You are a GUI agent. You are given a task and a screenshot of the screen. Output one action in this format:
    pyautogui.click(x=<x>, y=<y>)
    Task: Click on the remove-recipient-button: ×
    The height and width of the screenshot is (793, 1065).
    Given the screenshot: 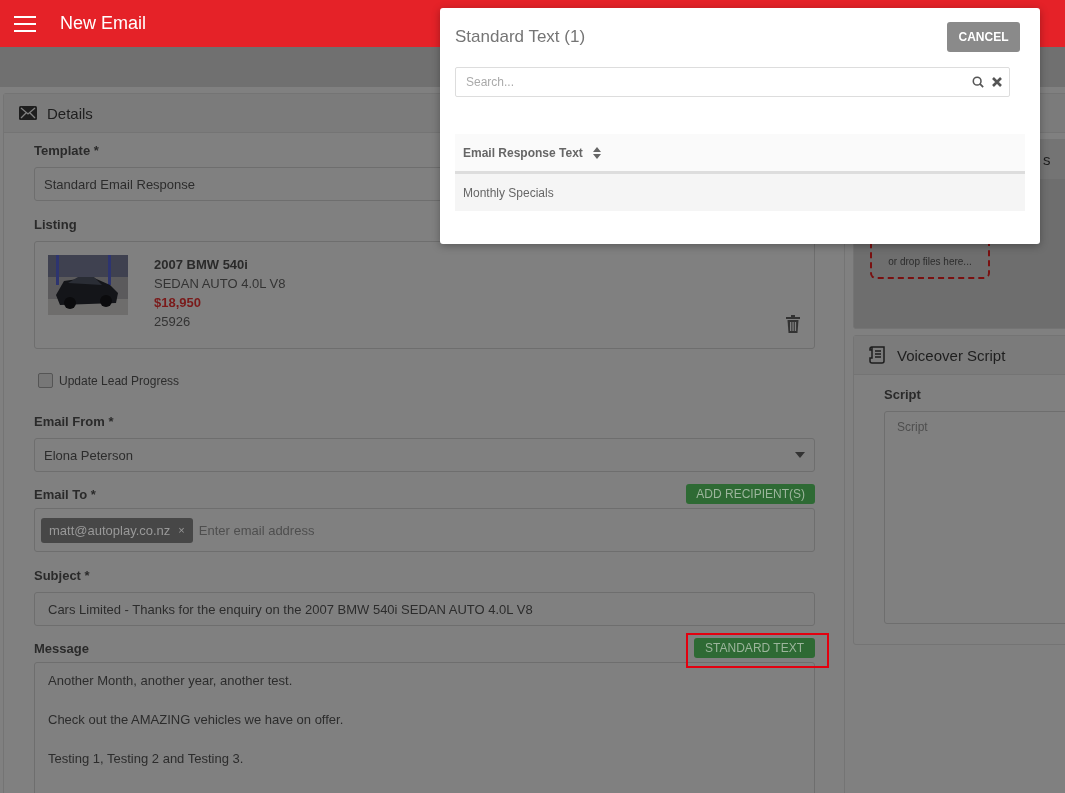 What is the action you would take?
    pyautogui.click(x=181, y=530)
    